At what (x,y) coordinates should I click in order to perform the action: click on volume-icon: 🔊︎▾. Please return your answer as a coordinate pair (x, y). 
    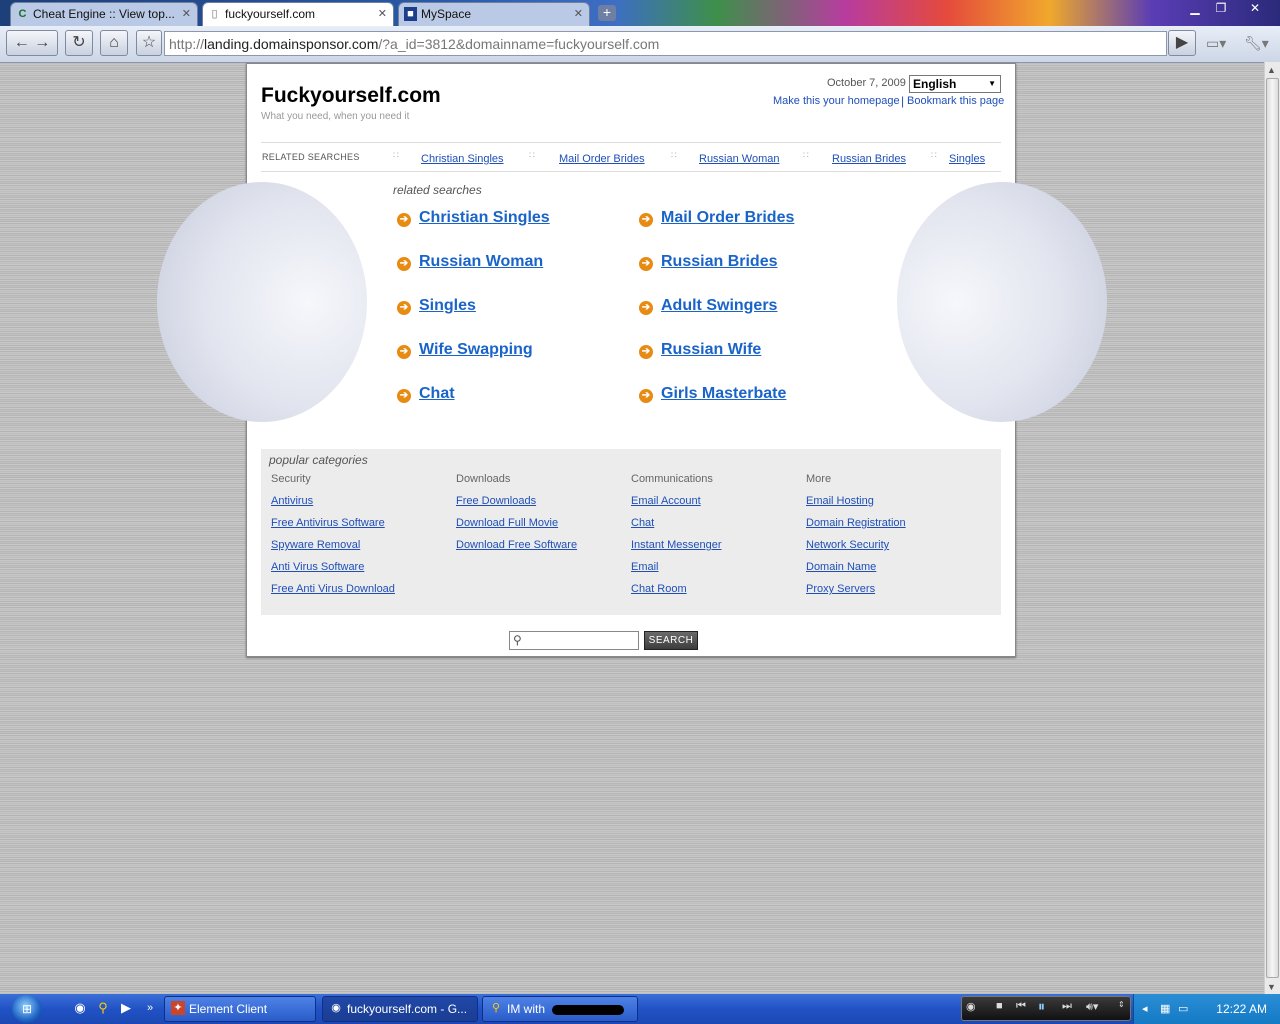
    Looking at the image, I should click on (1092, 1007).